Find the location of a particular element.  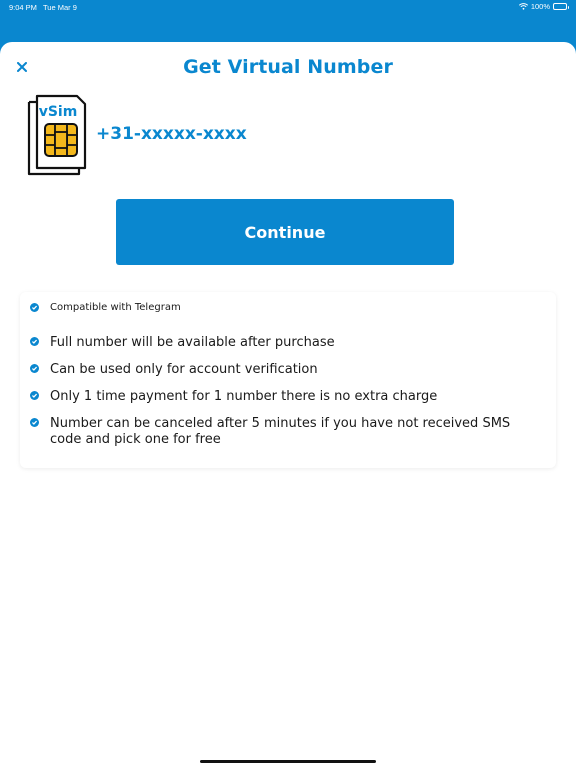

sim-label: vSim is located at coordinates (58, 112).